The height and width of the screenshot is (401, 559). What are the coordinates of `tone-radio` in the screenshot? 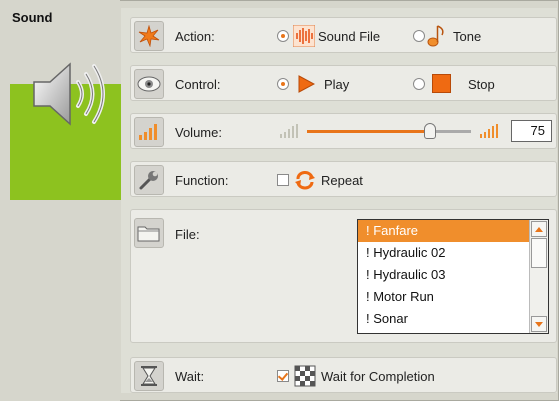 It's located at (419, 36).